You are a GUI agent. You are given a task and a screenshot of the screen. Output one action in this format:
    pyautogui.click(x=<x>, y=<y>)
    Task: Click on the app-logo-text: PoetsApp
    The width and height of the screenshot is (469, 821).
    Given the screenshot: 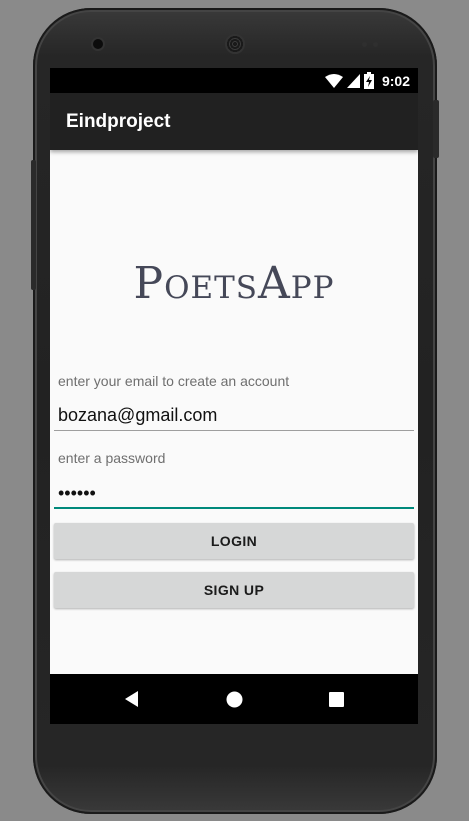 What is the action you would take?
    pyautogui.click(x=234, y=283)
    